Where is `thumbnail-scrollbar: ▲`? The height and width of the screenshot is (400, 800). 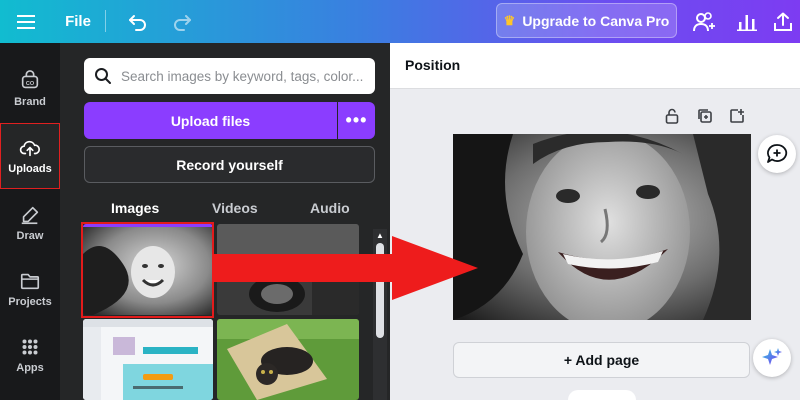 thumbnail-scrollbar: ▲ is located at coordinates (380, 314).